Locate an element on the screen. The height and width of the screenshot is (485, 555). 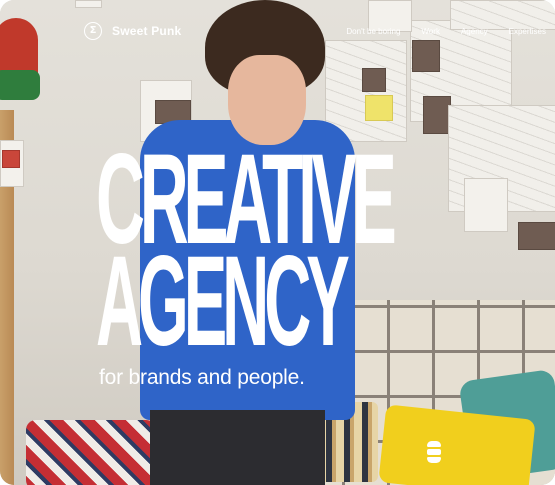
logo-icon: Σ is located at coordinates (93, 31).